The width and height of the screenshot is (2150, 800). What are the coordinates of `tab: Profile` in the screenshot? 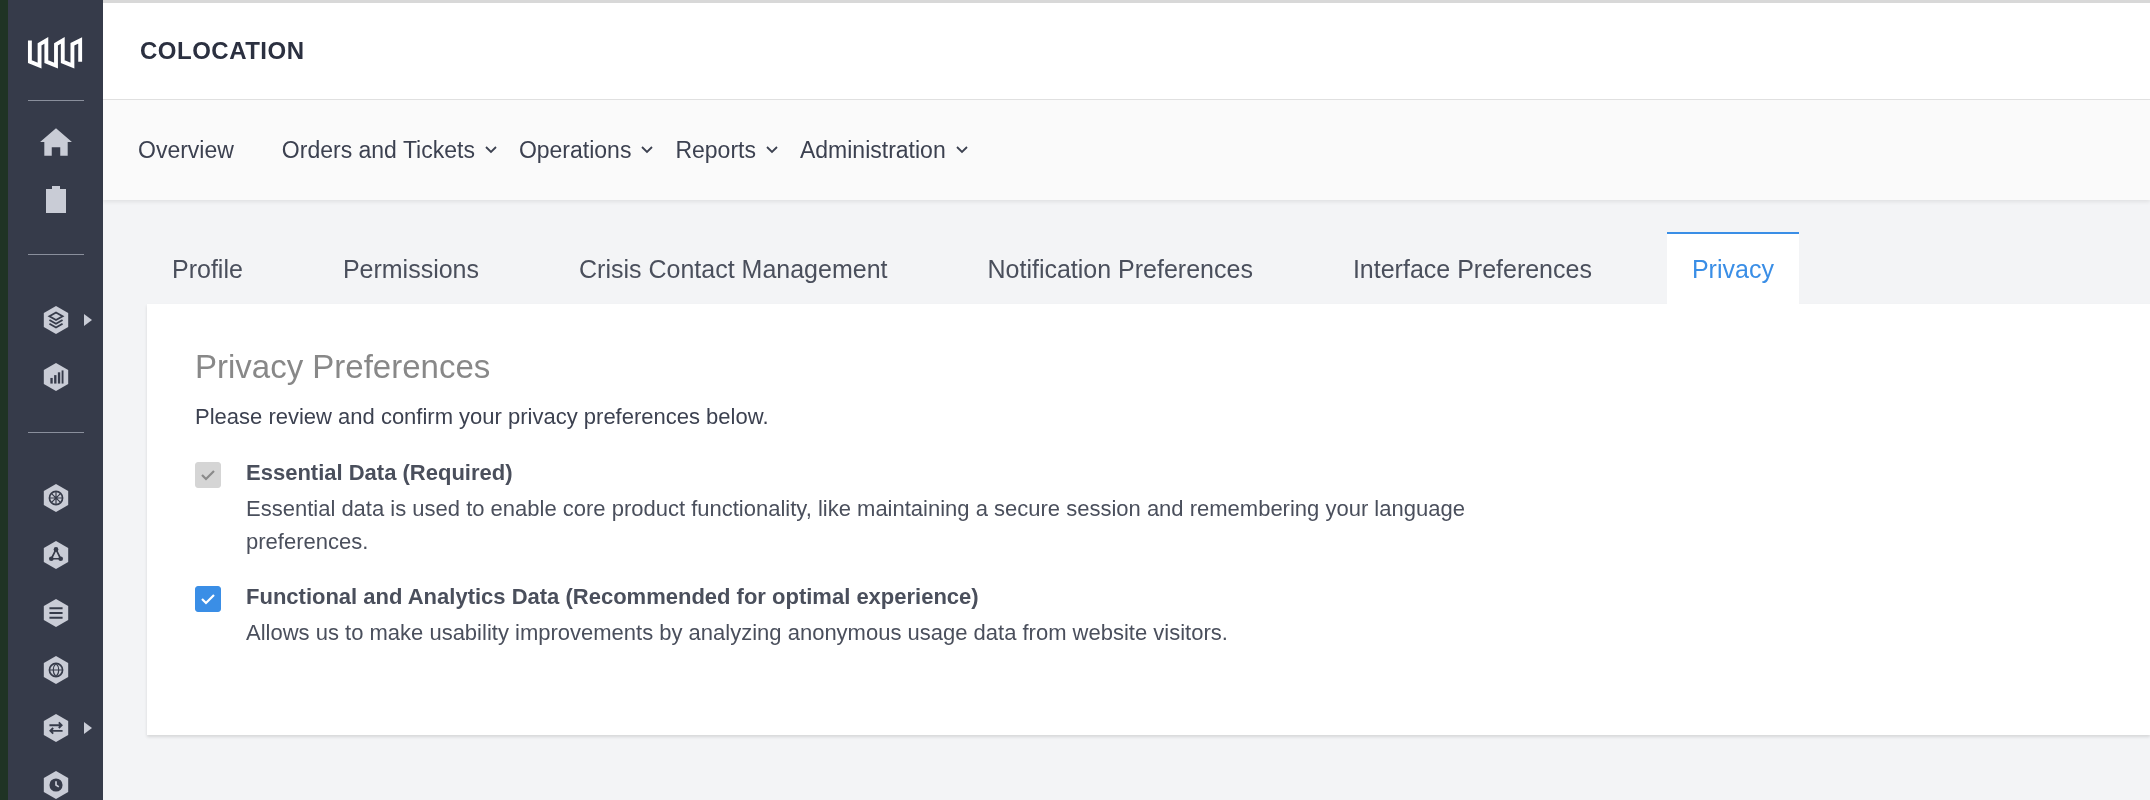 It's located at (207, 268).